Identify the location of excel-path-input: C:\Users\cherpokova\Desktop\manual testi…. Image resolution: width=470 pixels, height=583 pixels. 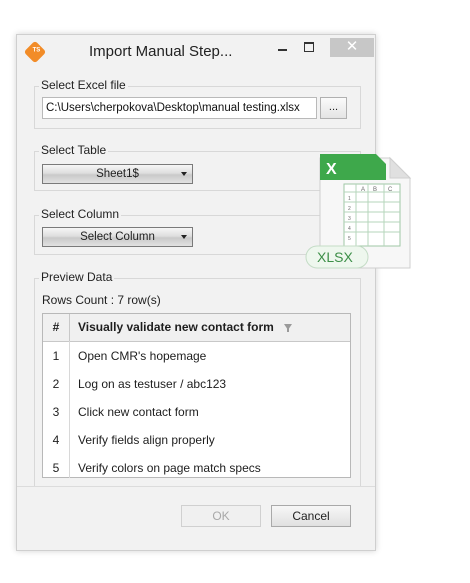
(179, 108).